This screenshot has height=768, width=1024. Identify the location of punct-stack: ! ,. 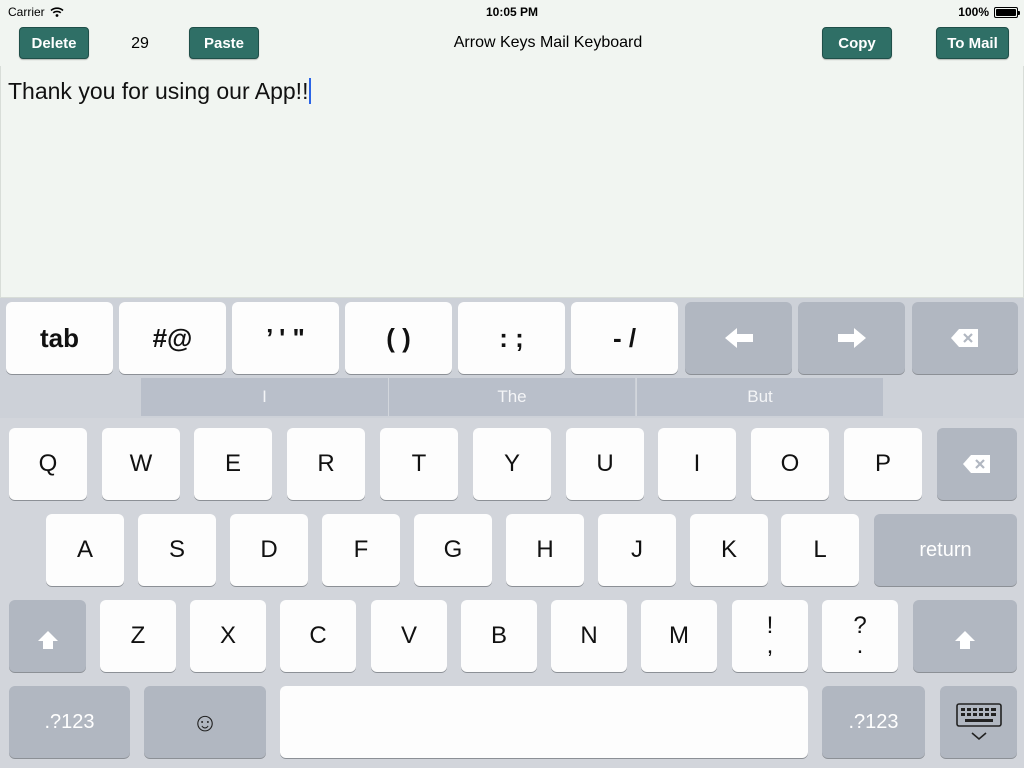
(770, 636).